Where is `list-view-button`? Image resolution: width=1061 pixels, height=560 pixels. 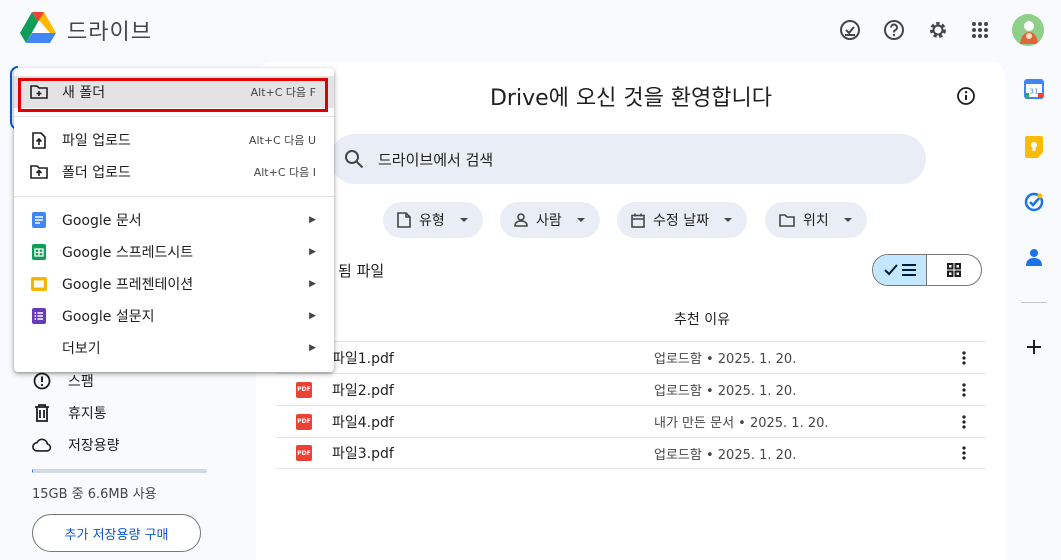 list-view-button is located at coordinates (900, 270).